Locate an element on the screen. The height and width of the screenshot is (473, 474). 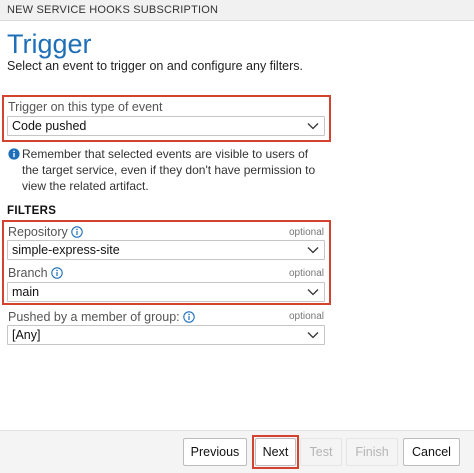
info-icon is located at coordinates (188, 317).